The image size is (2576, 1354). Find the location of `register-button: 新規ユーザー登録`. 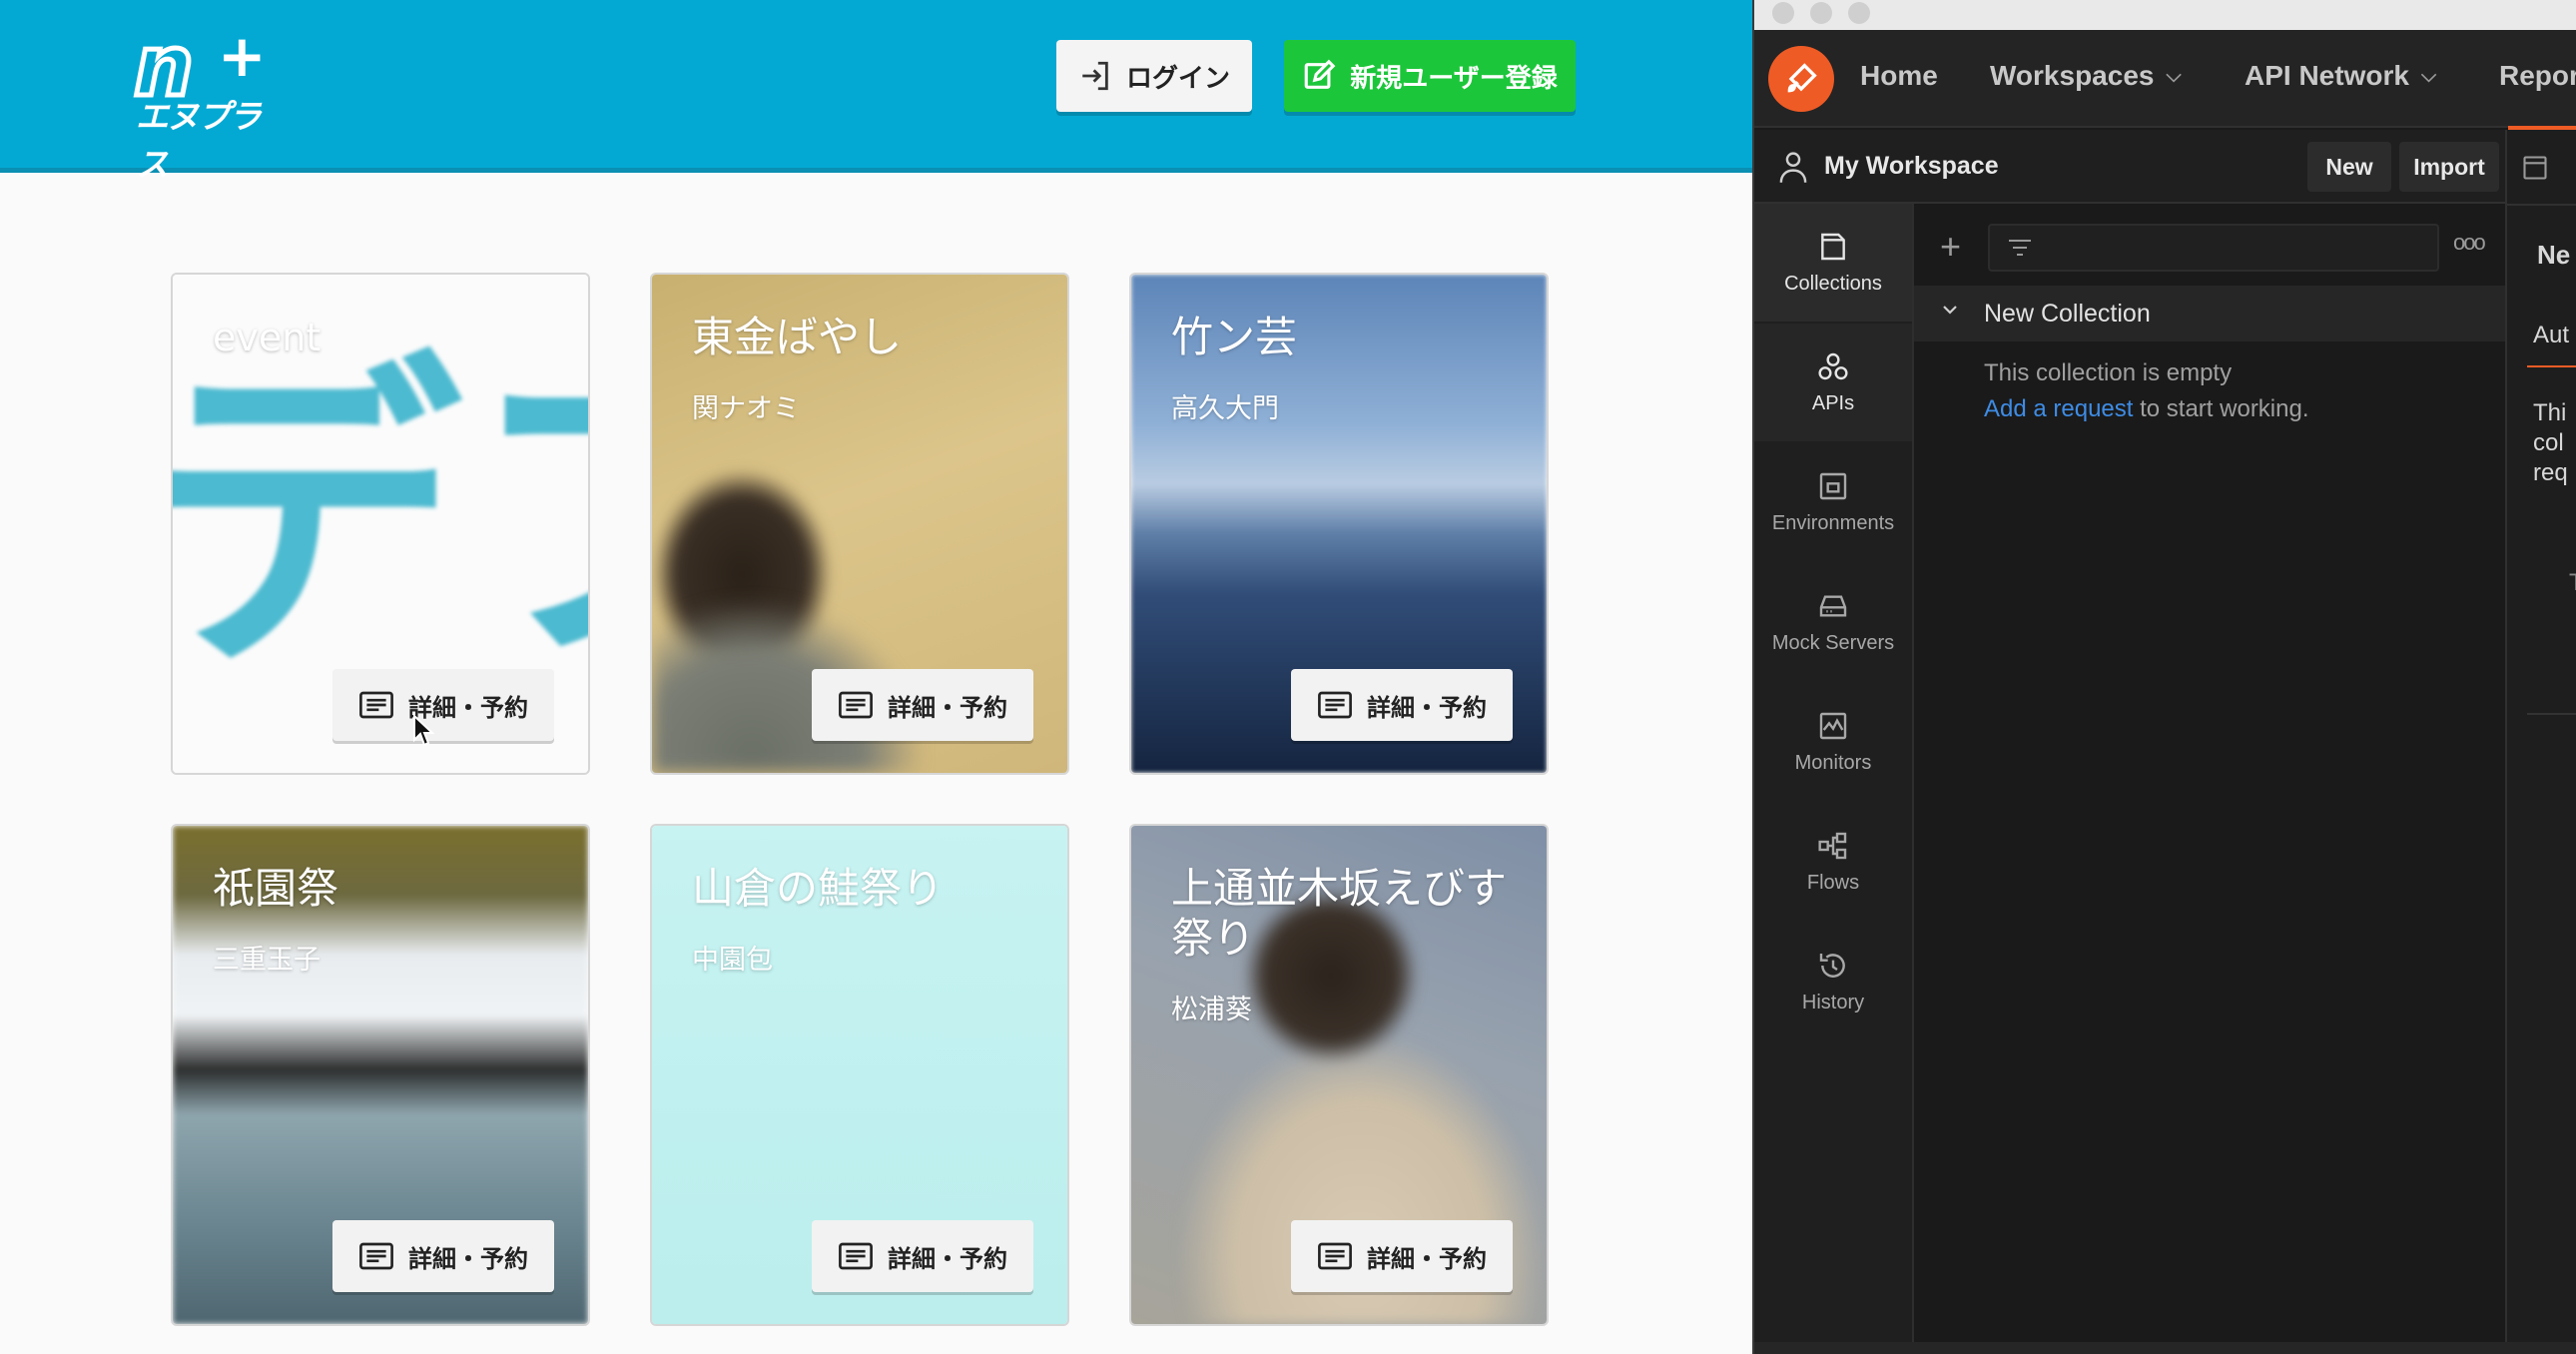

register-button: 新規ユーザー登録 is located at coordinates (1430, 76).